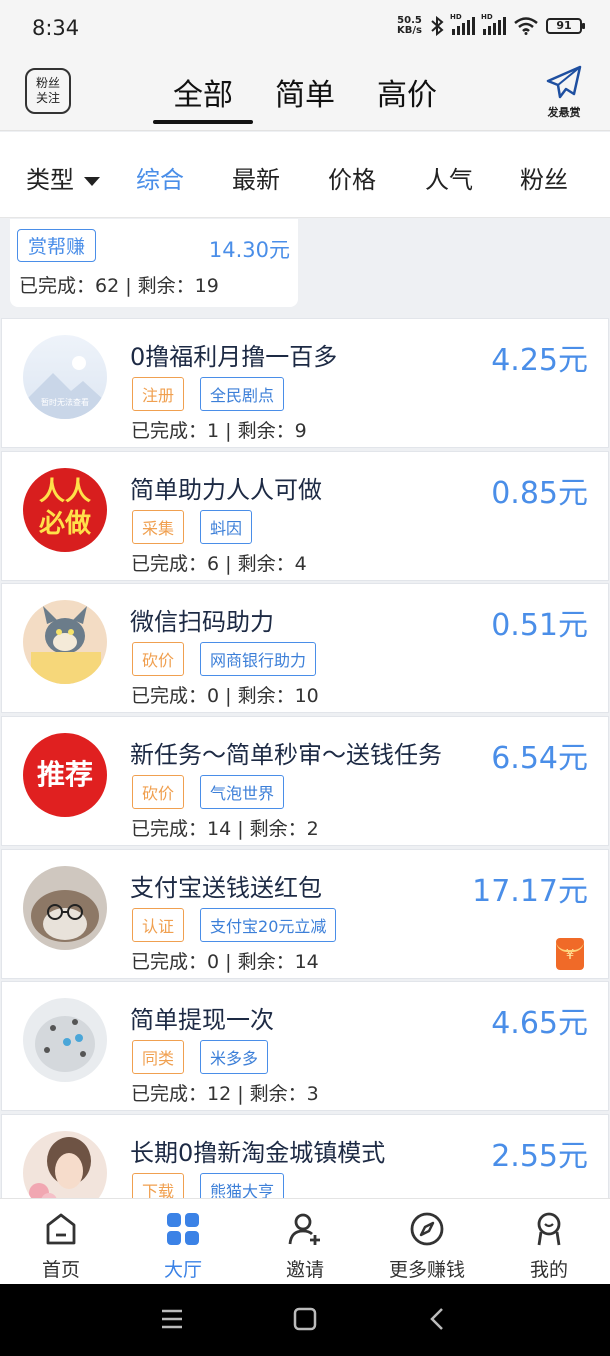  What do you see at coordinates (183, 1229) in the screenshot?
I see `hall-grid-icon` at bounding box center [183, 1229].